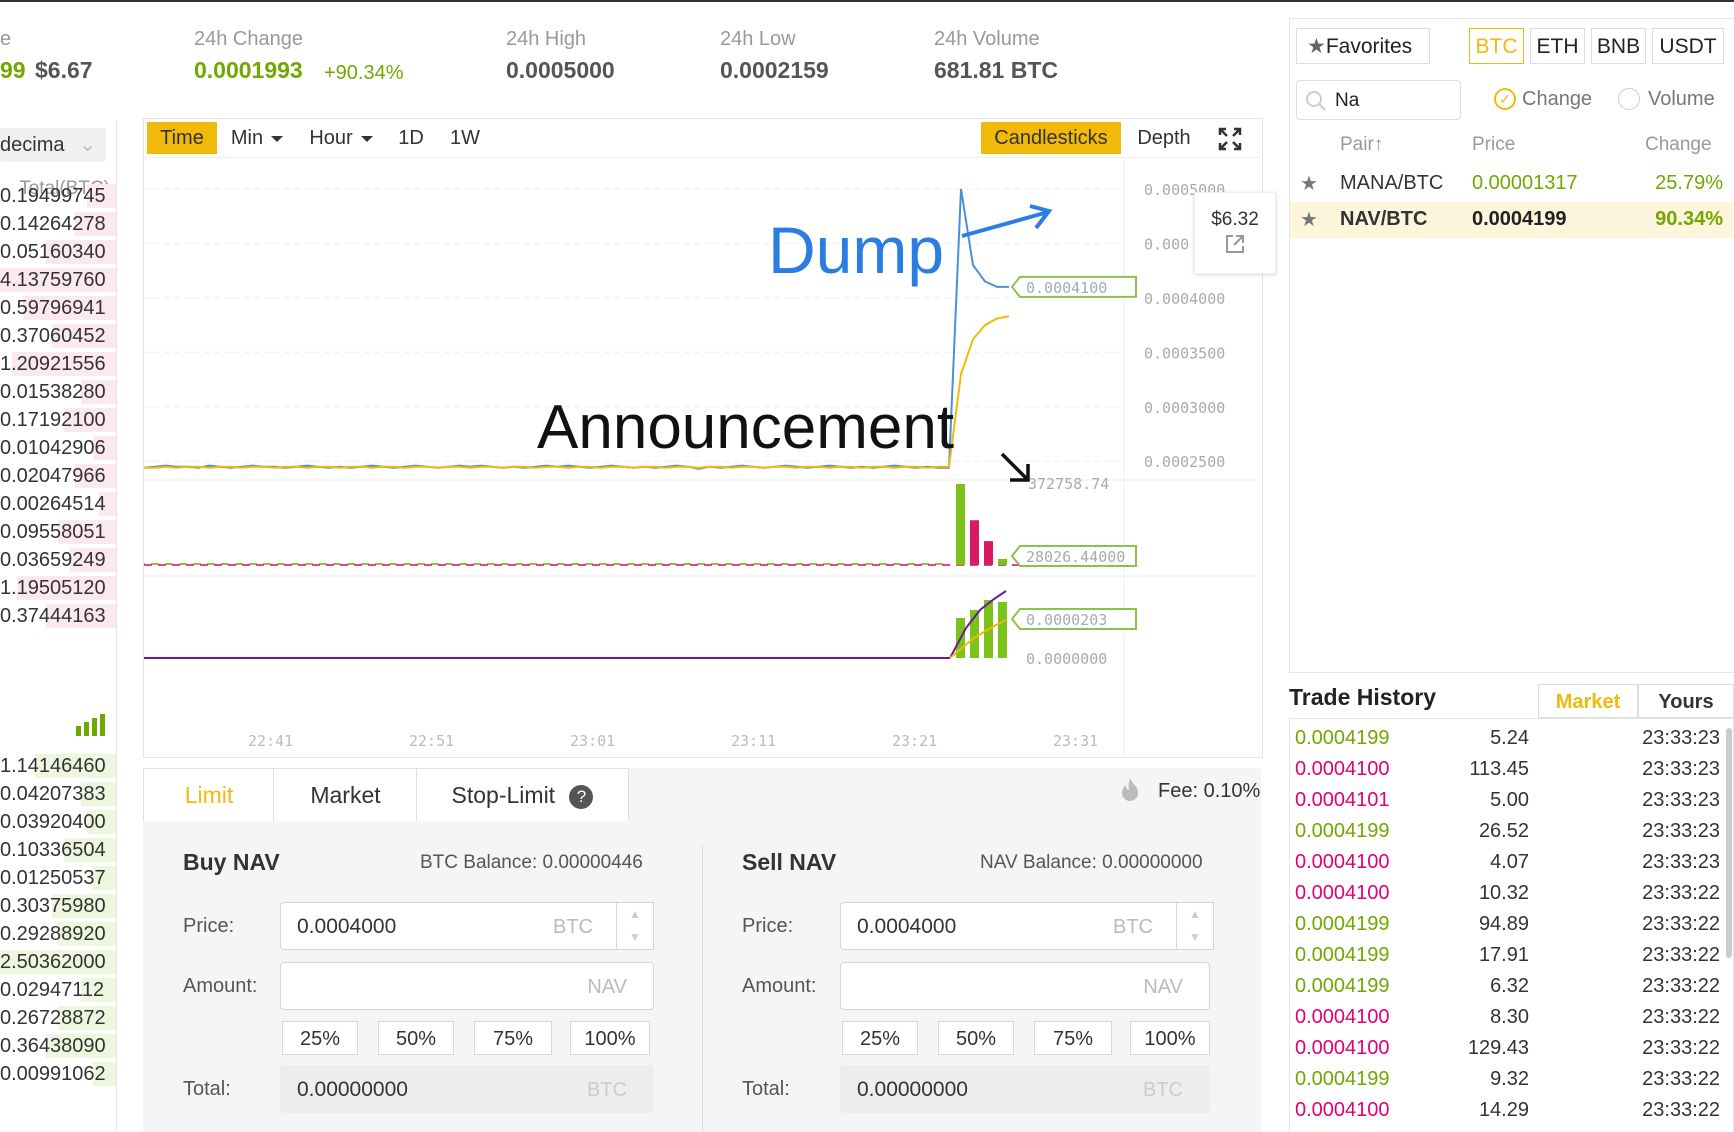 The width and height of the screenshot is (1734, 1132). What do you see at coordinates (1184, 353) in the screenshot?
I see `price-tick-label: 0.0003500` at bounding box center [1184, 353].